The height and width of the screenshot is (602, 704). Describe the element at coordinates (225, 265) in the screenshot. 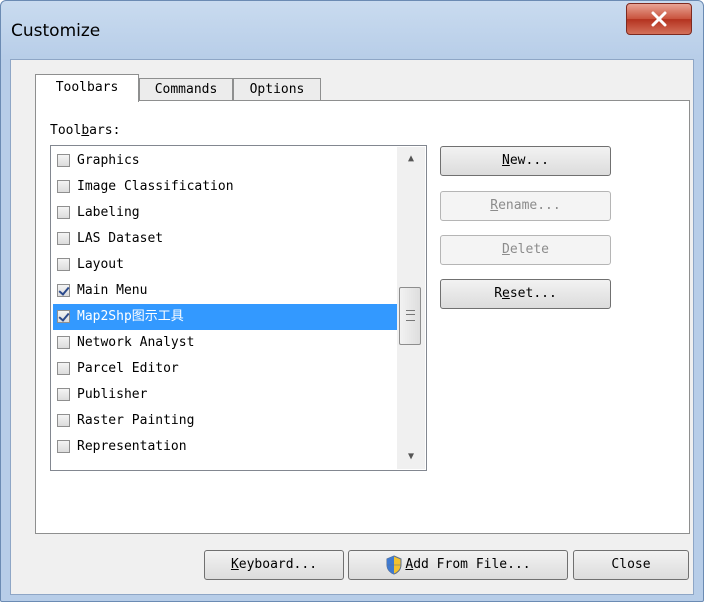

I see `list-item: Layout` at that location.